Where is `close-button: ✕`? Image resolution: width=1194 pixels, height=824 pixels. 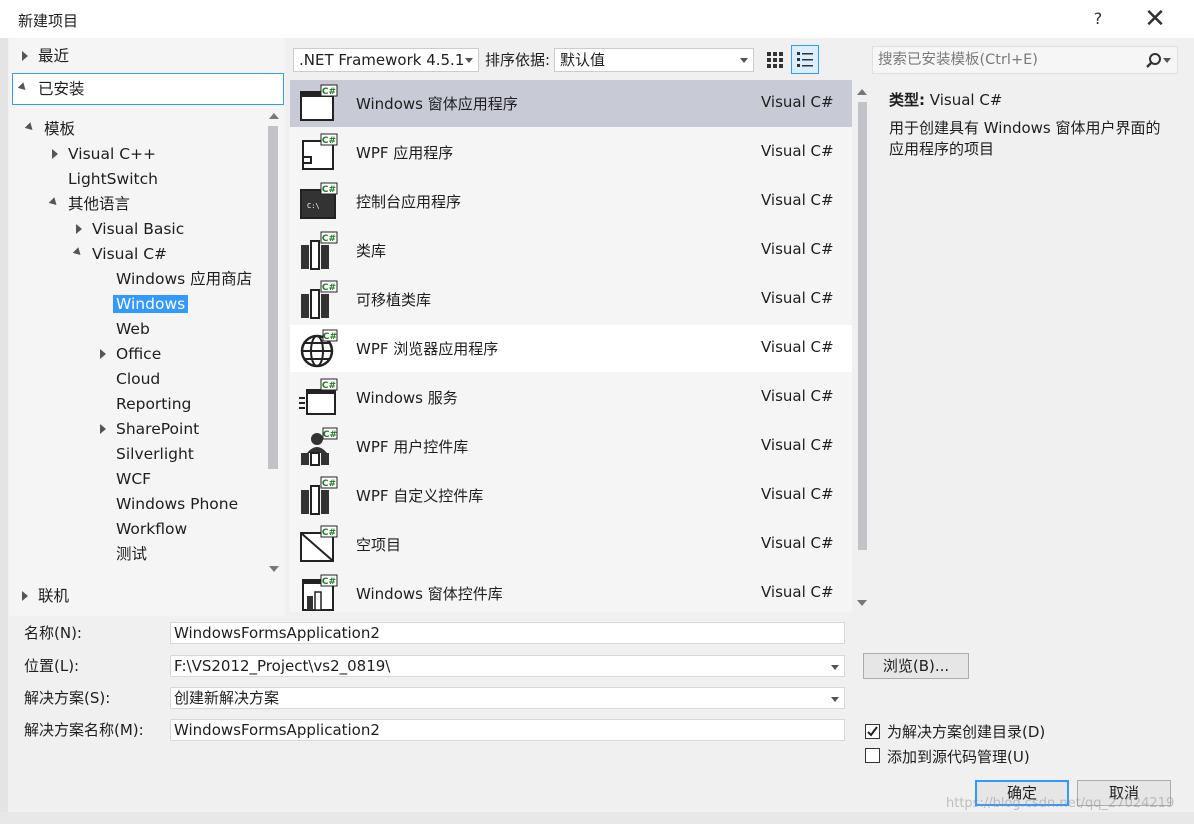 close-button: ✕ is located at coordinates (1155, 19).